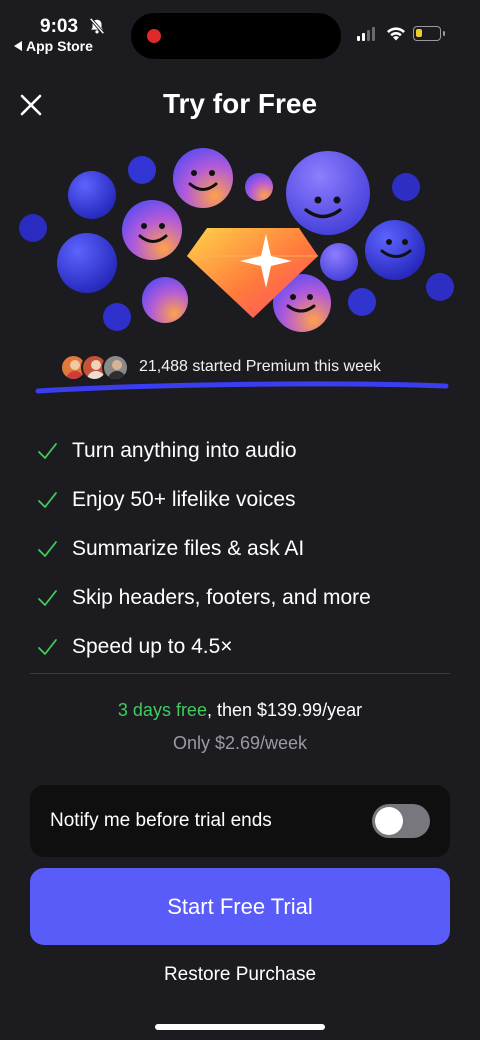 The image size is (480, 1040). Describe the element at coordinates (188, 548) in the screenshot. I see `feature-label: Summarize files & ask AI` at that location.